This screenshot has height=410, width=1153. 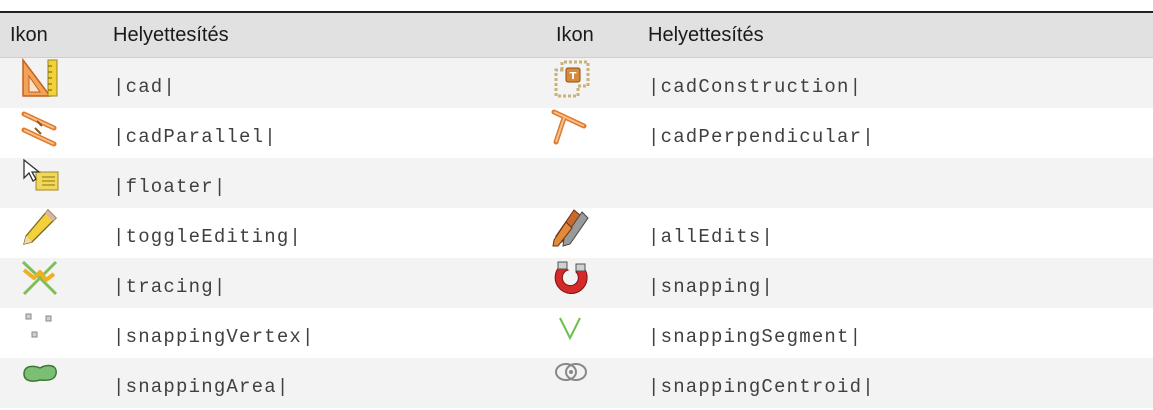 What do you see at coordinates (201, 387) in the screenshot?
I see `substitution-snapping-area: |snappingArea|` at bounding box center [201, 387].